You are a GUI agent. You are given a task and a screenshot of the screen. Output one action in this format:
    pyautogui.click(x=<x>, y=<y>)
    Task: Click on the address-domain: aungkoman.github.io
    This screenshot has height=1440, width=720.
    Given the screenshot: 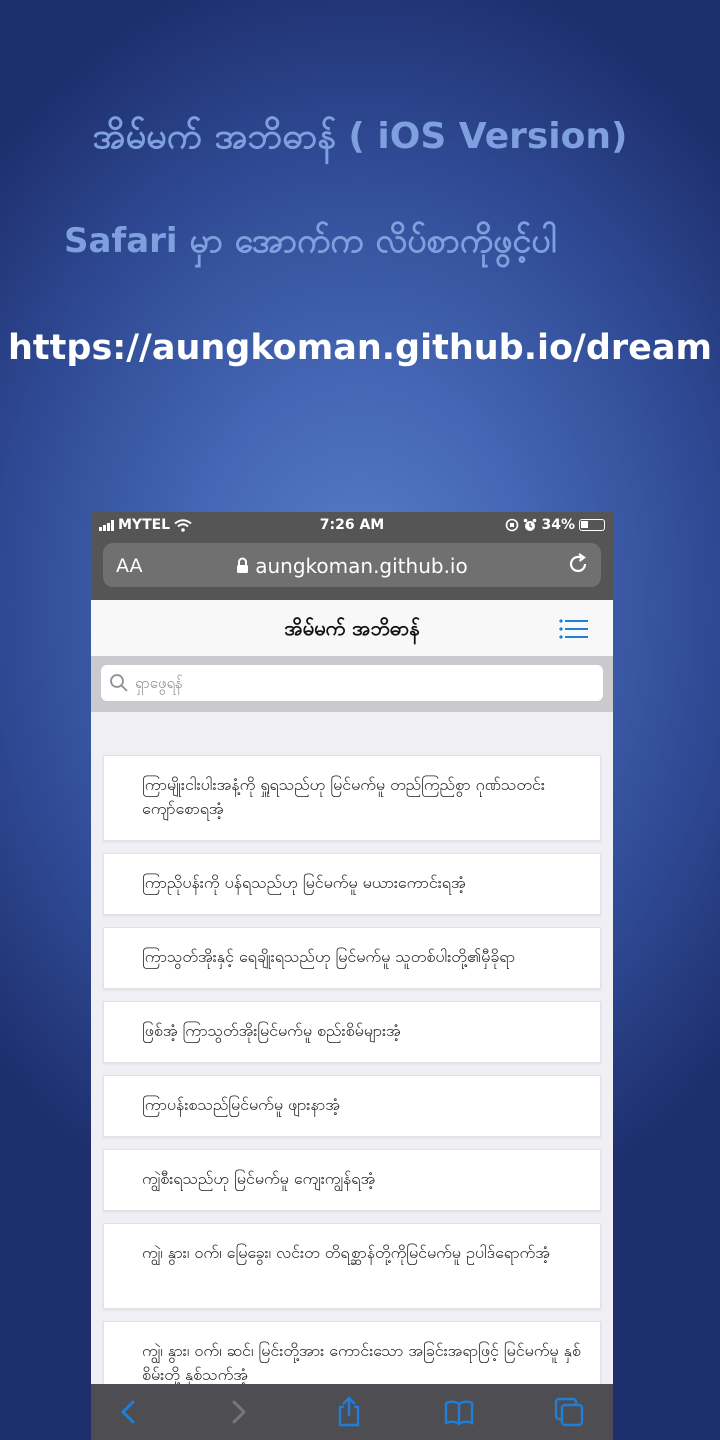 What is the action you would take?
    pyautogui.click(x=361, y=566)
    